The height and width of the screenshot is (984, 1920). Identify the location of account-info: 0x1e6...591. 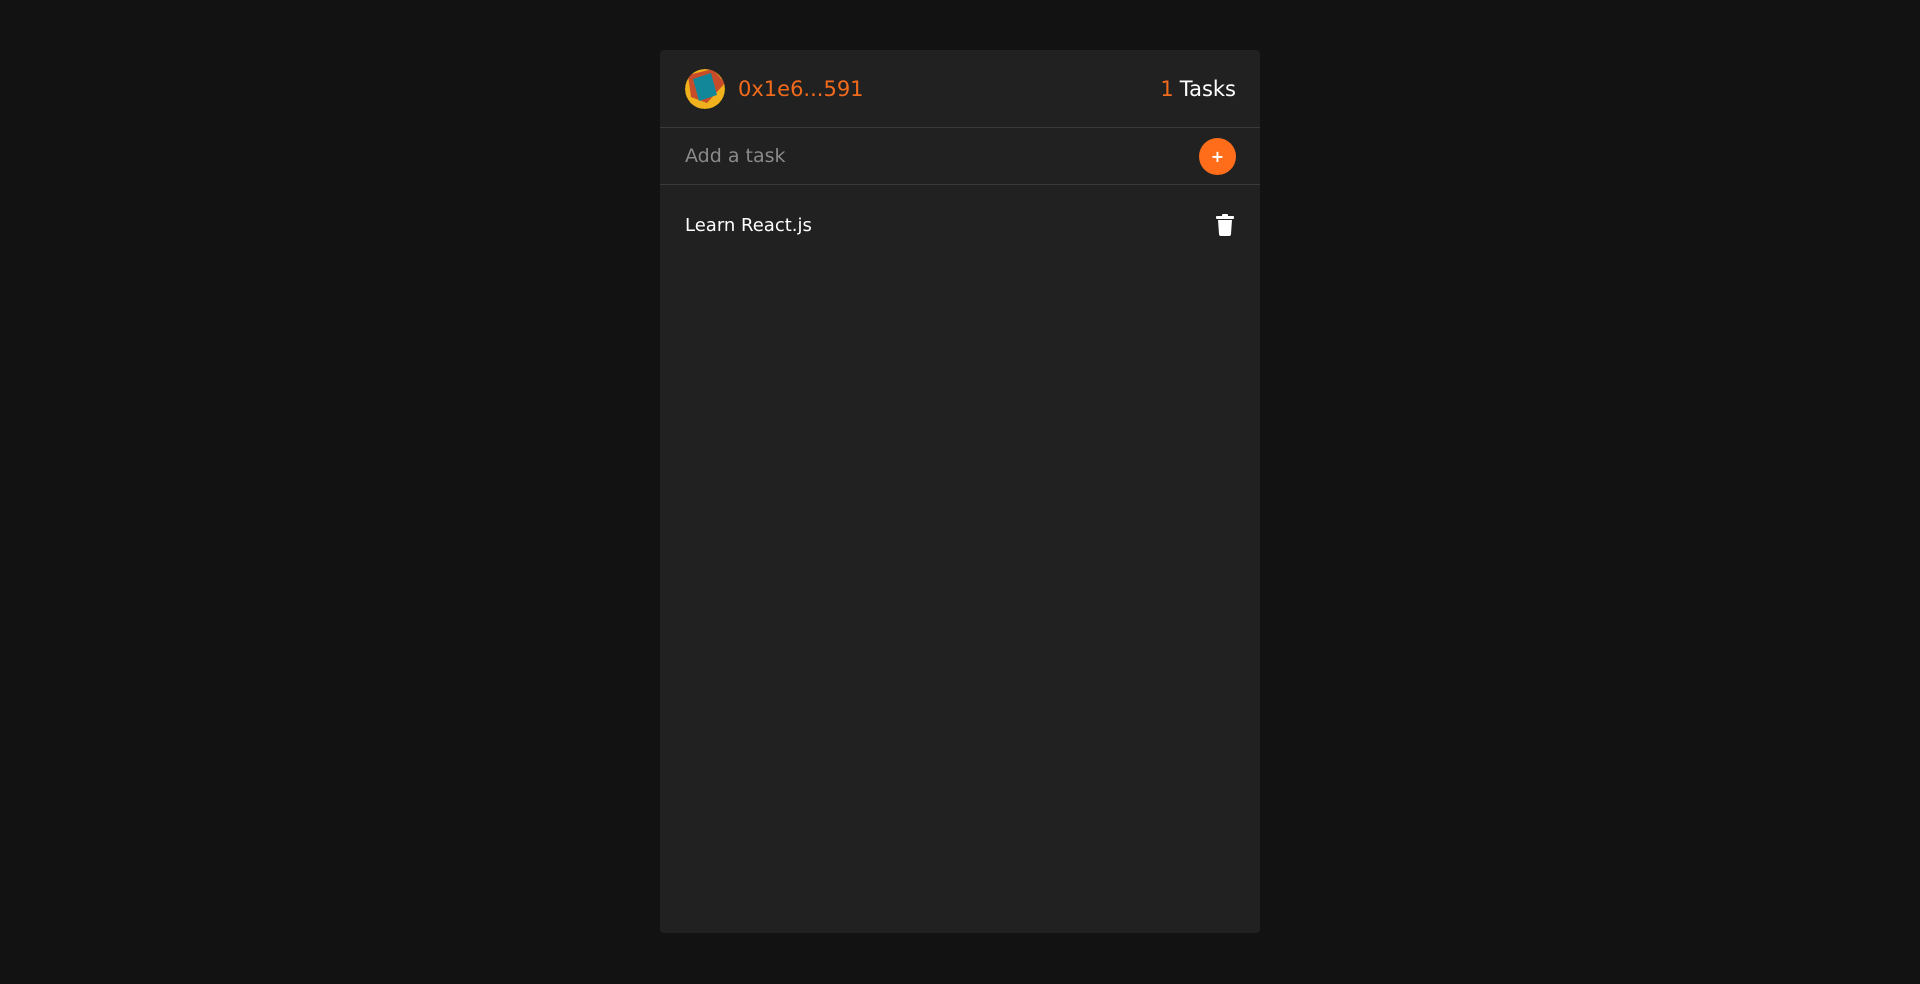
(774, 88).